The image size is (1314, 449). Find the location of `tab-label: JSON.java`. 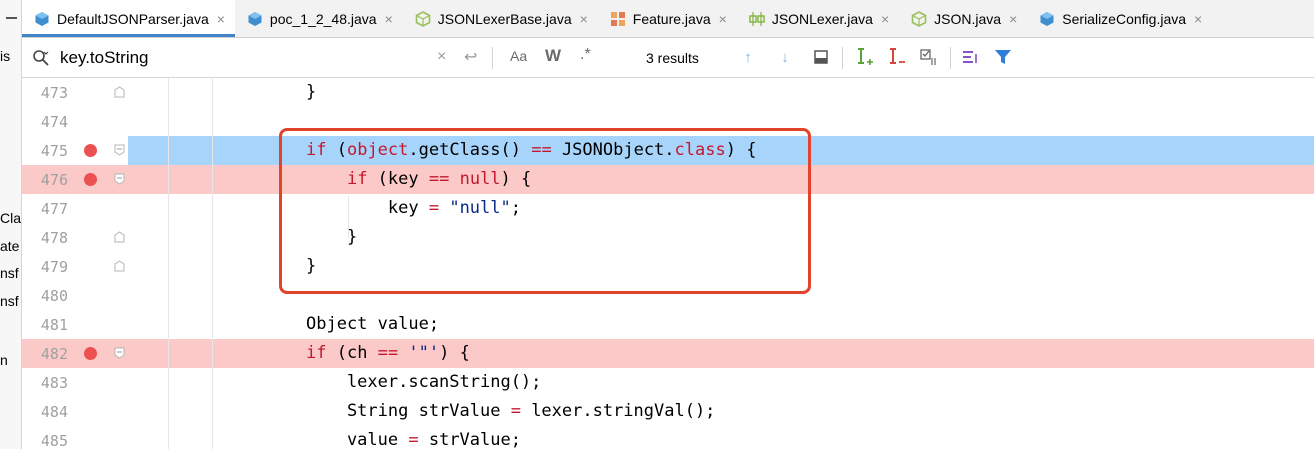

tab-label: JSON.java is located at coordinates (968, 18).